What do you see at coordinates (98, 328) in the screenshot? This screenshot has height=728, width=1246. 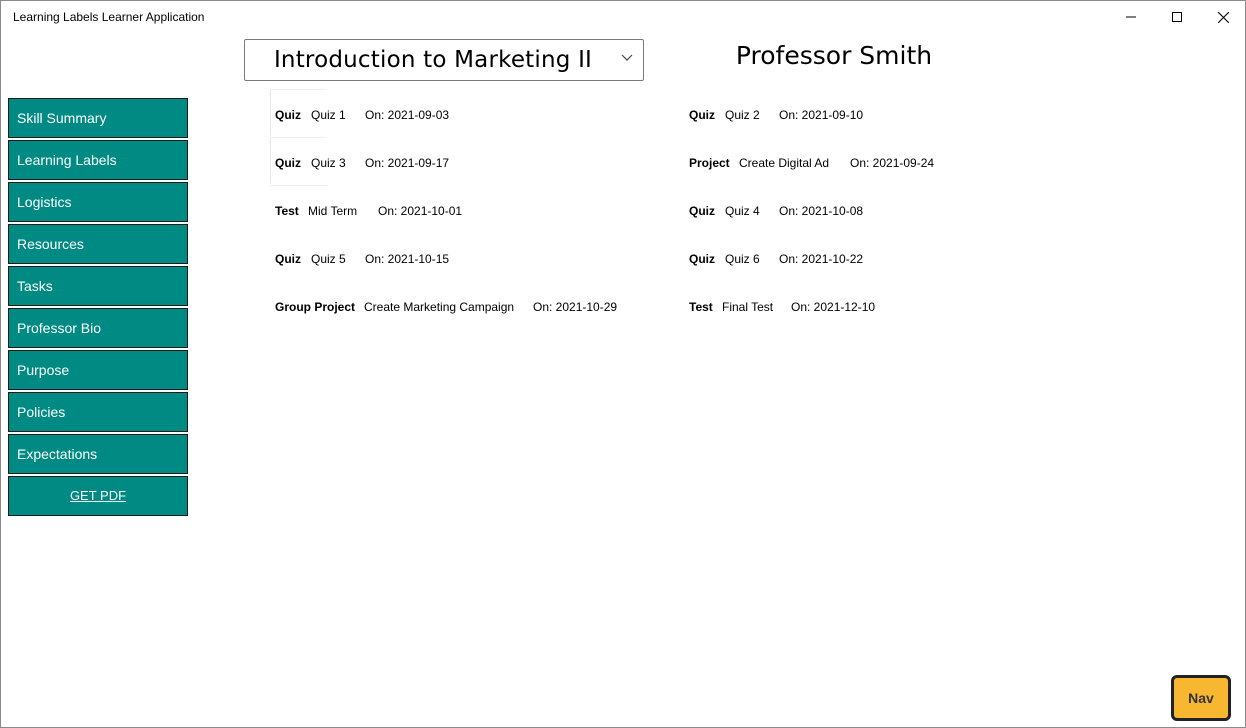 I see `sidebar-item-professor-bio: Professor Bio` at bounding box center [98, 328].